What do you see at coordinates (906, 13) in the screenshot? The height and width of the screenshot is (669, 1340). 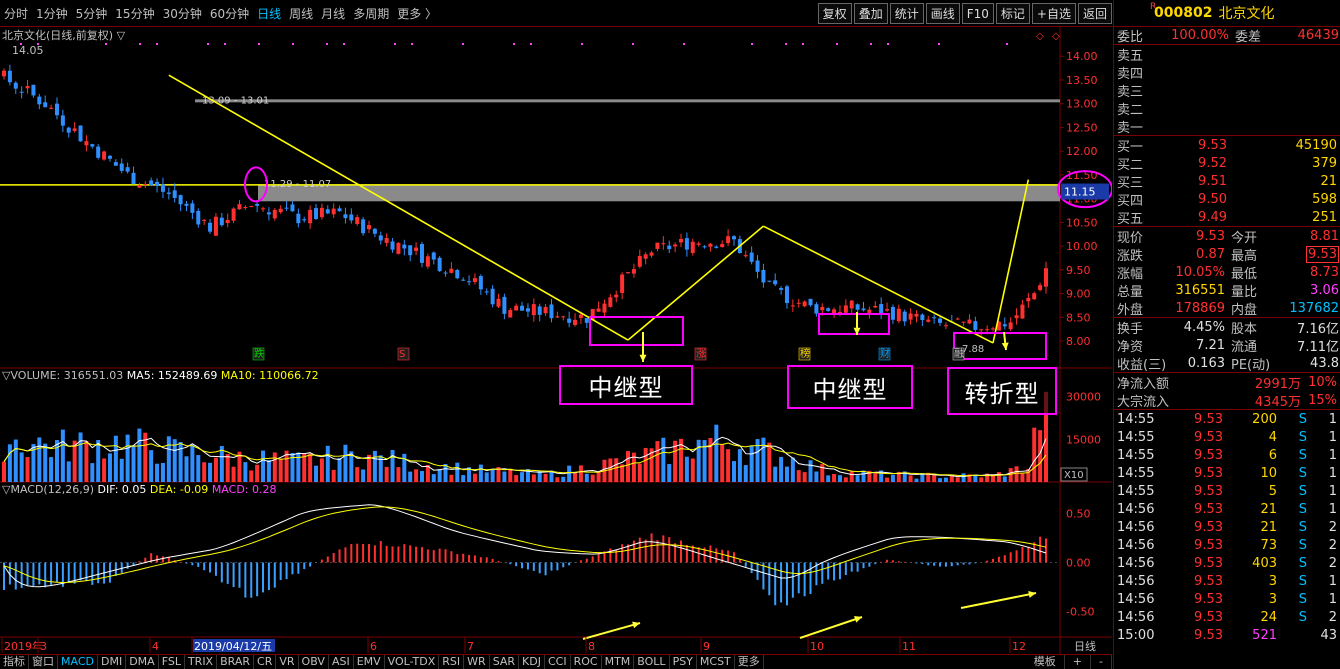 I see `tool-button-2: 统计` at bounding box center [906, 13].